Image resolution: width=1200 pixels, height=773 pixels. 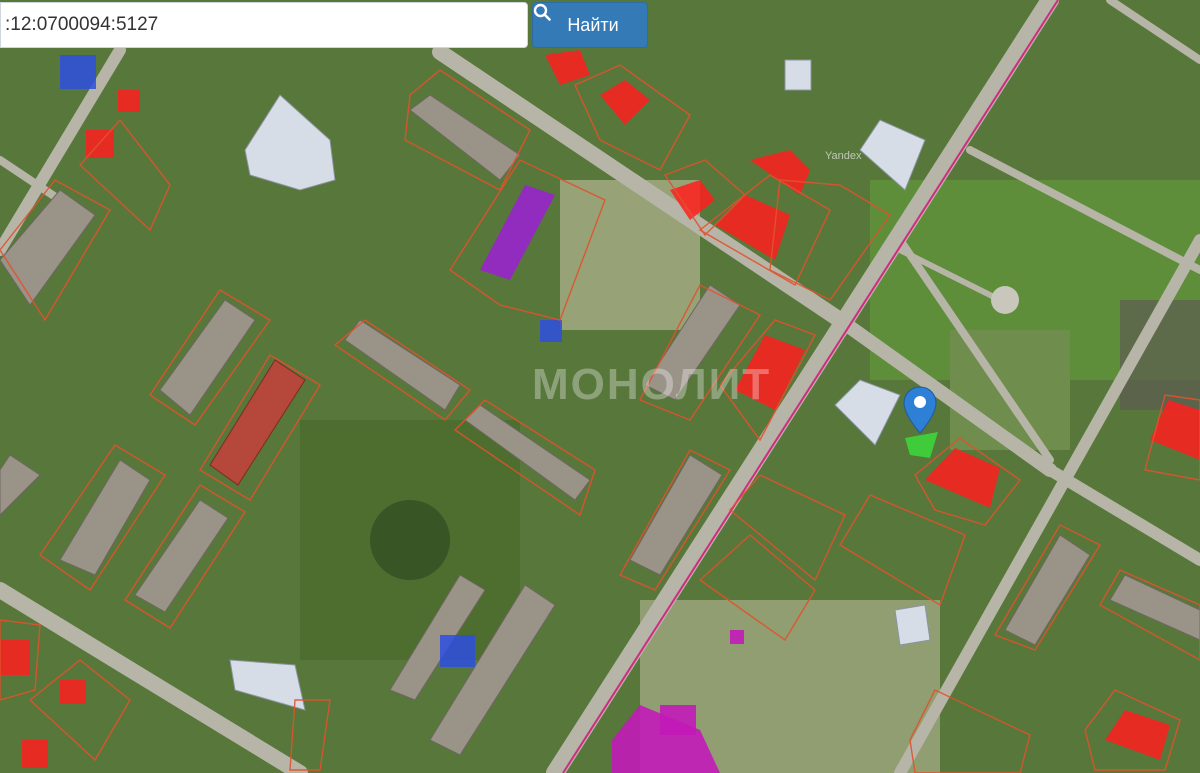 I want to click on search-input, so click(x=264, y=25).